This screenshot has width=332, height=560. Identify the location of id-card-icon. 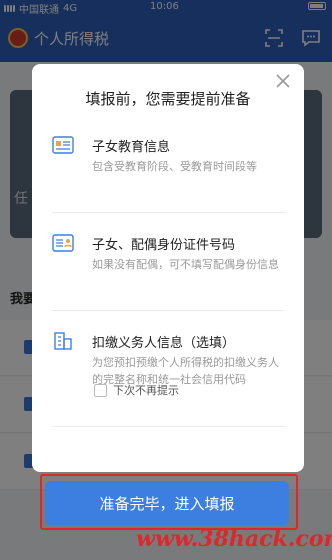
(63, 243).